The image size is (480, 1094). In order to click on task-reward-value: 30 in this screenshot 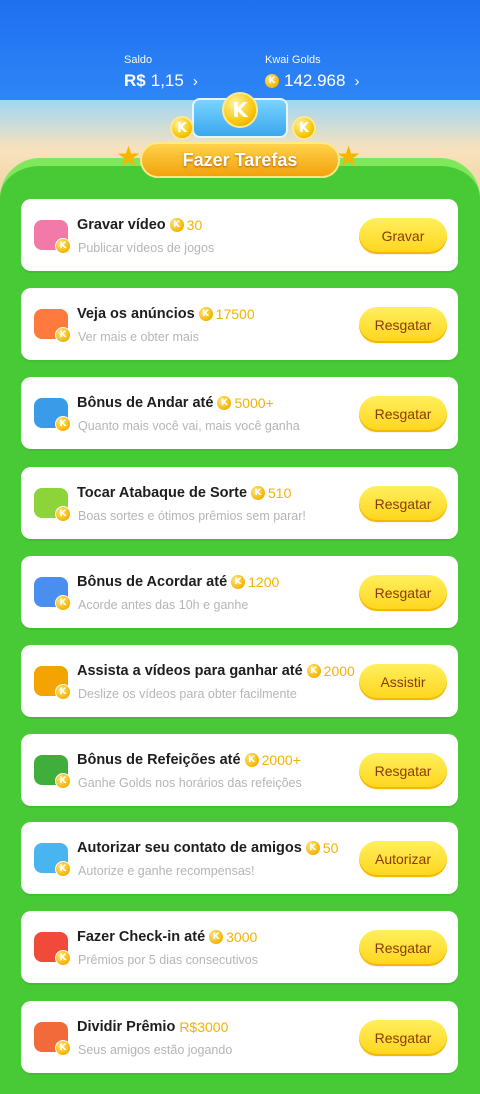, I will do `click(194, 225)`.